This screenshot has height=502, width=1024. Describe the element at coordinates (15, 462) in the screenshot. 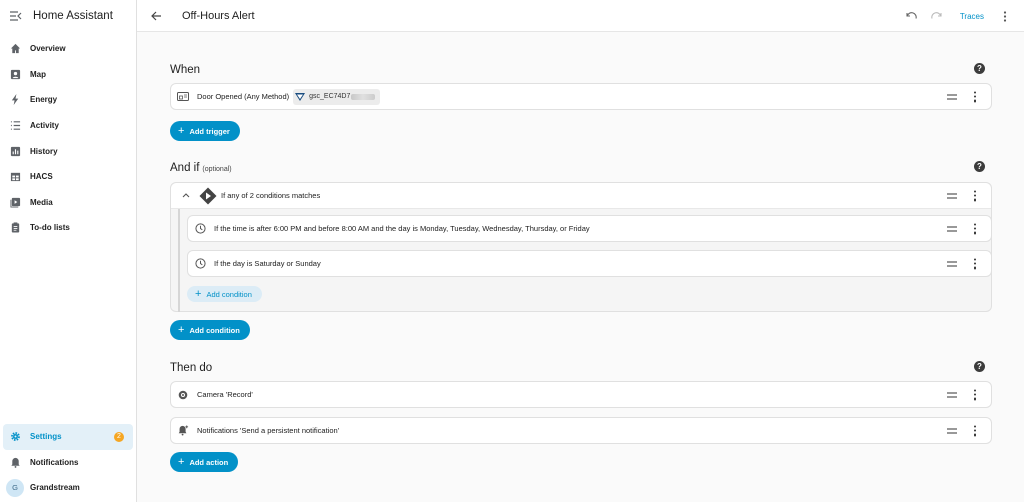

I see `bell-icon` at that location.